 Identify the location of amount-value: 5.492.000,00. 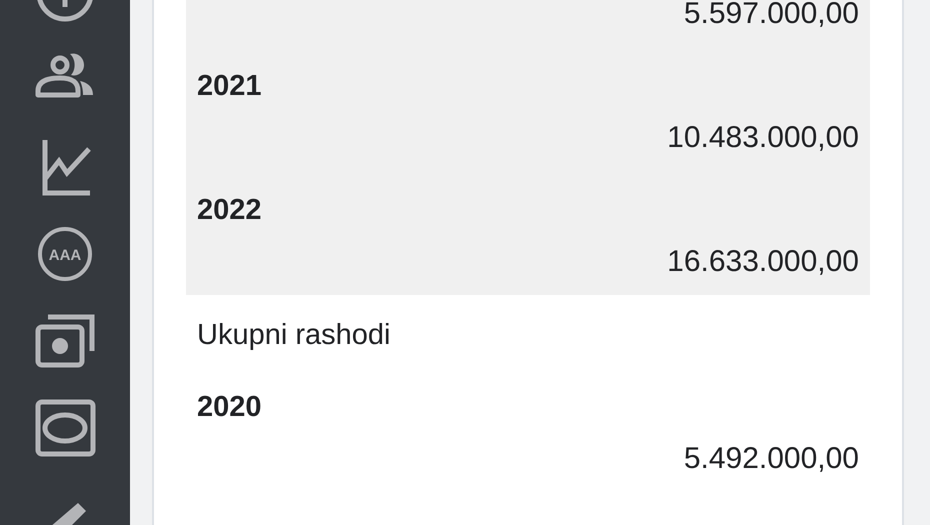
(770, 459).